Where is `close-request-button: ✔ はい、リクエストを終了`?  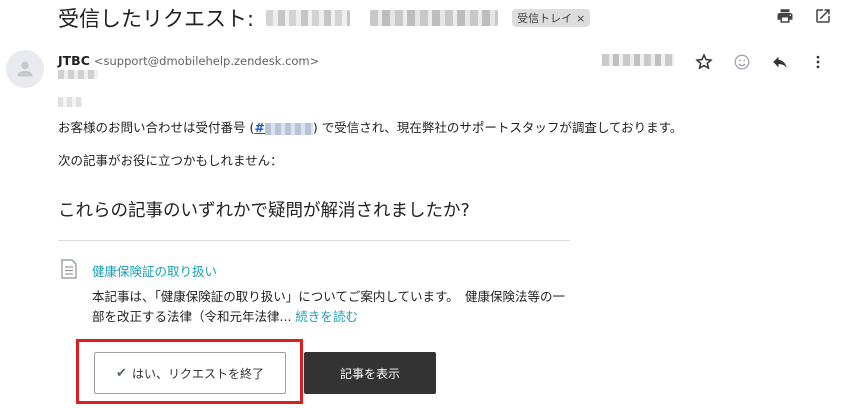 close-request-button: ✔ はい、リクエストを終了 is located at coordinates (190, 373).